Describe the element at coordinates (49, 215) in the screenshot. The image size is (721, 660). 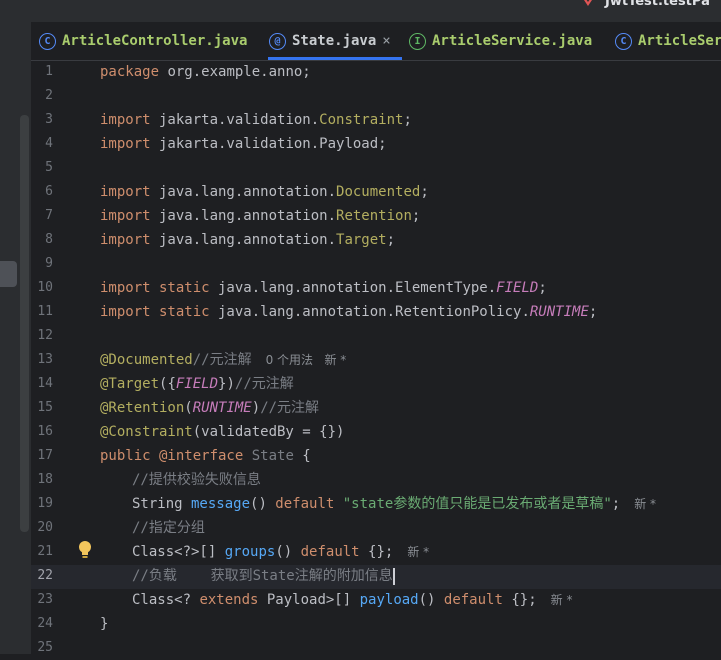
I see `line-number: 7` at that location.